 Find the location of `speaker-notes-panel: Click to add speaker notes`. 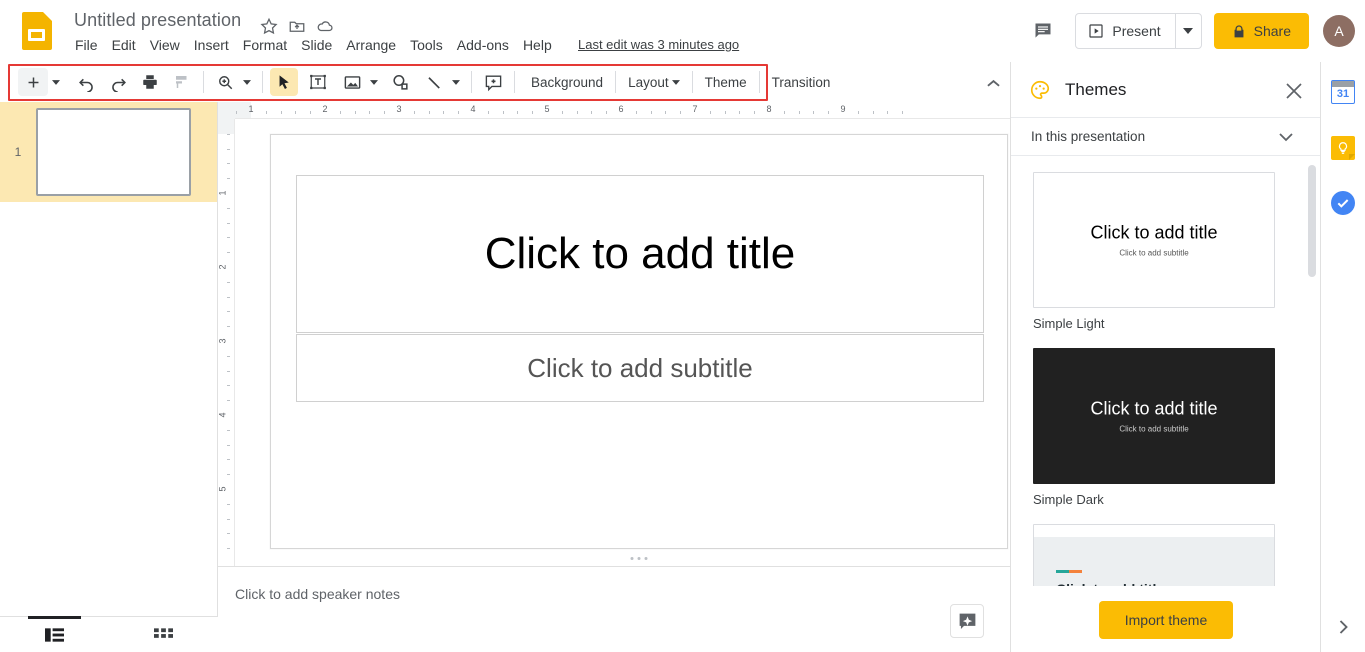

speaker-notes-panel: Click to add speaker notes is located at coordinates (614, 609).